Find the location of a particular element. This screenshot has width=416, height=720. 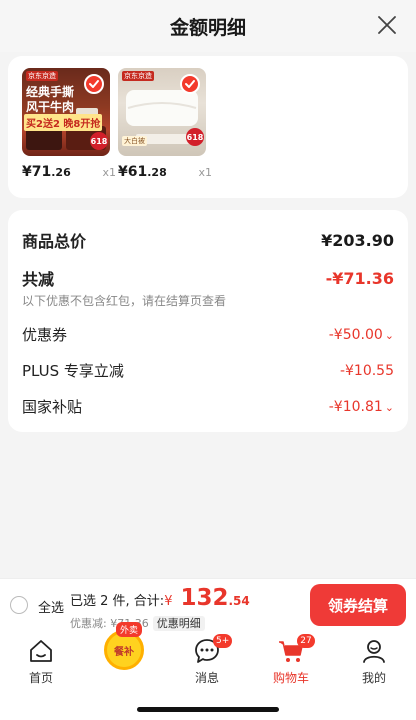

select-all-label: 全选 is located at coordinates (51, 606).